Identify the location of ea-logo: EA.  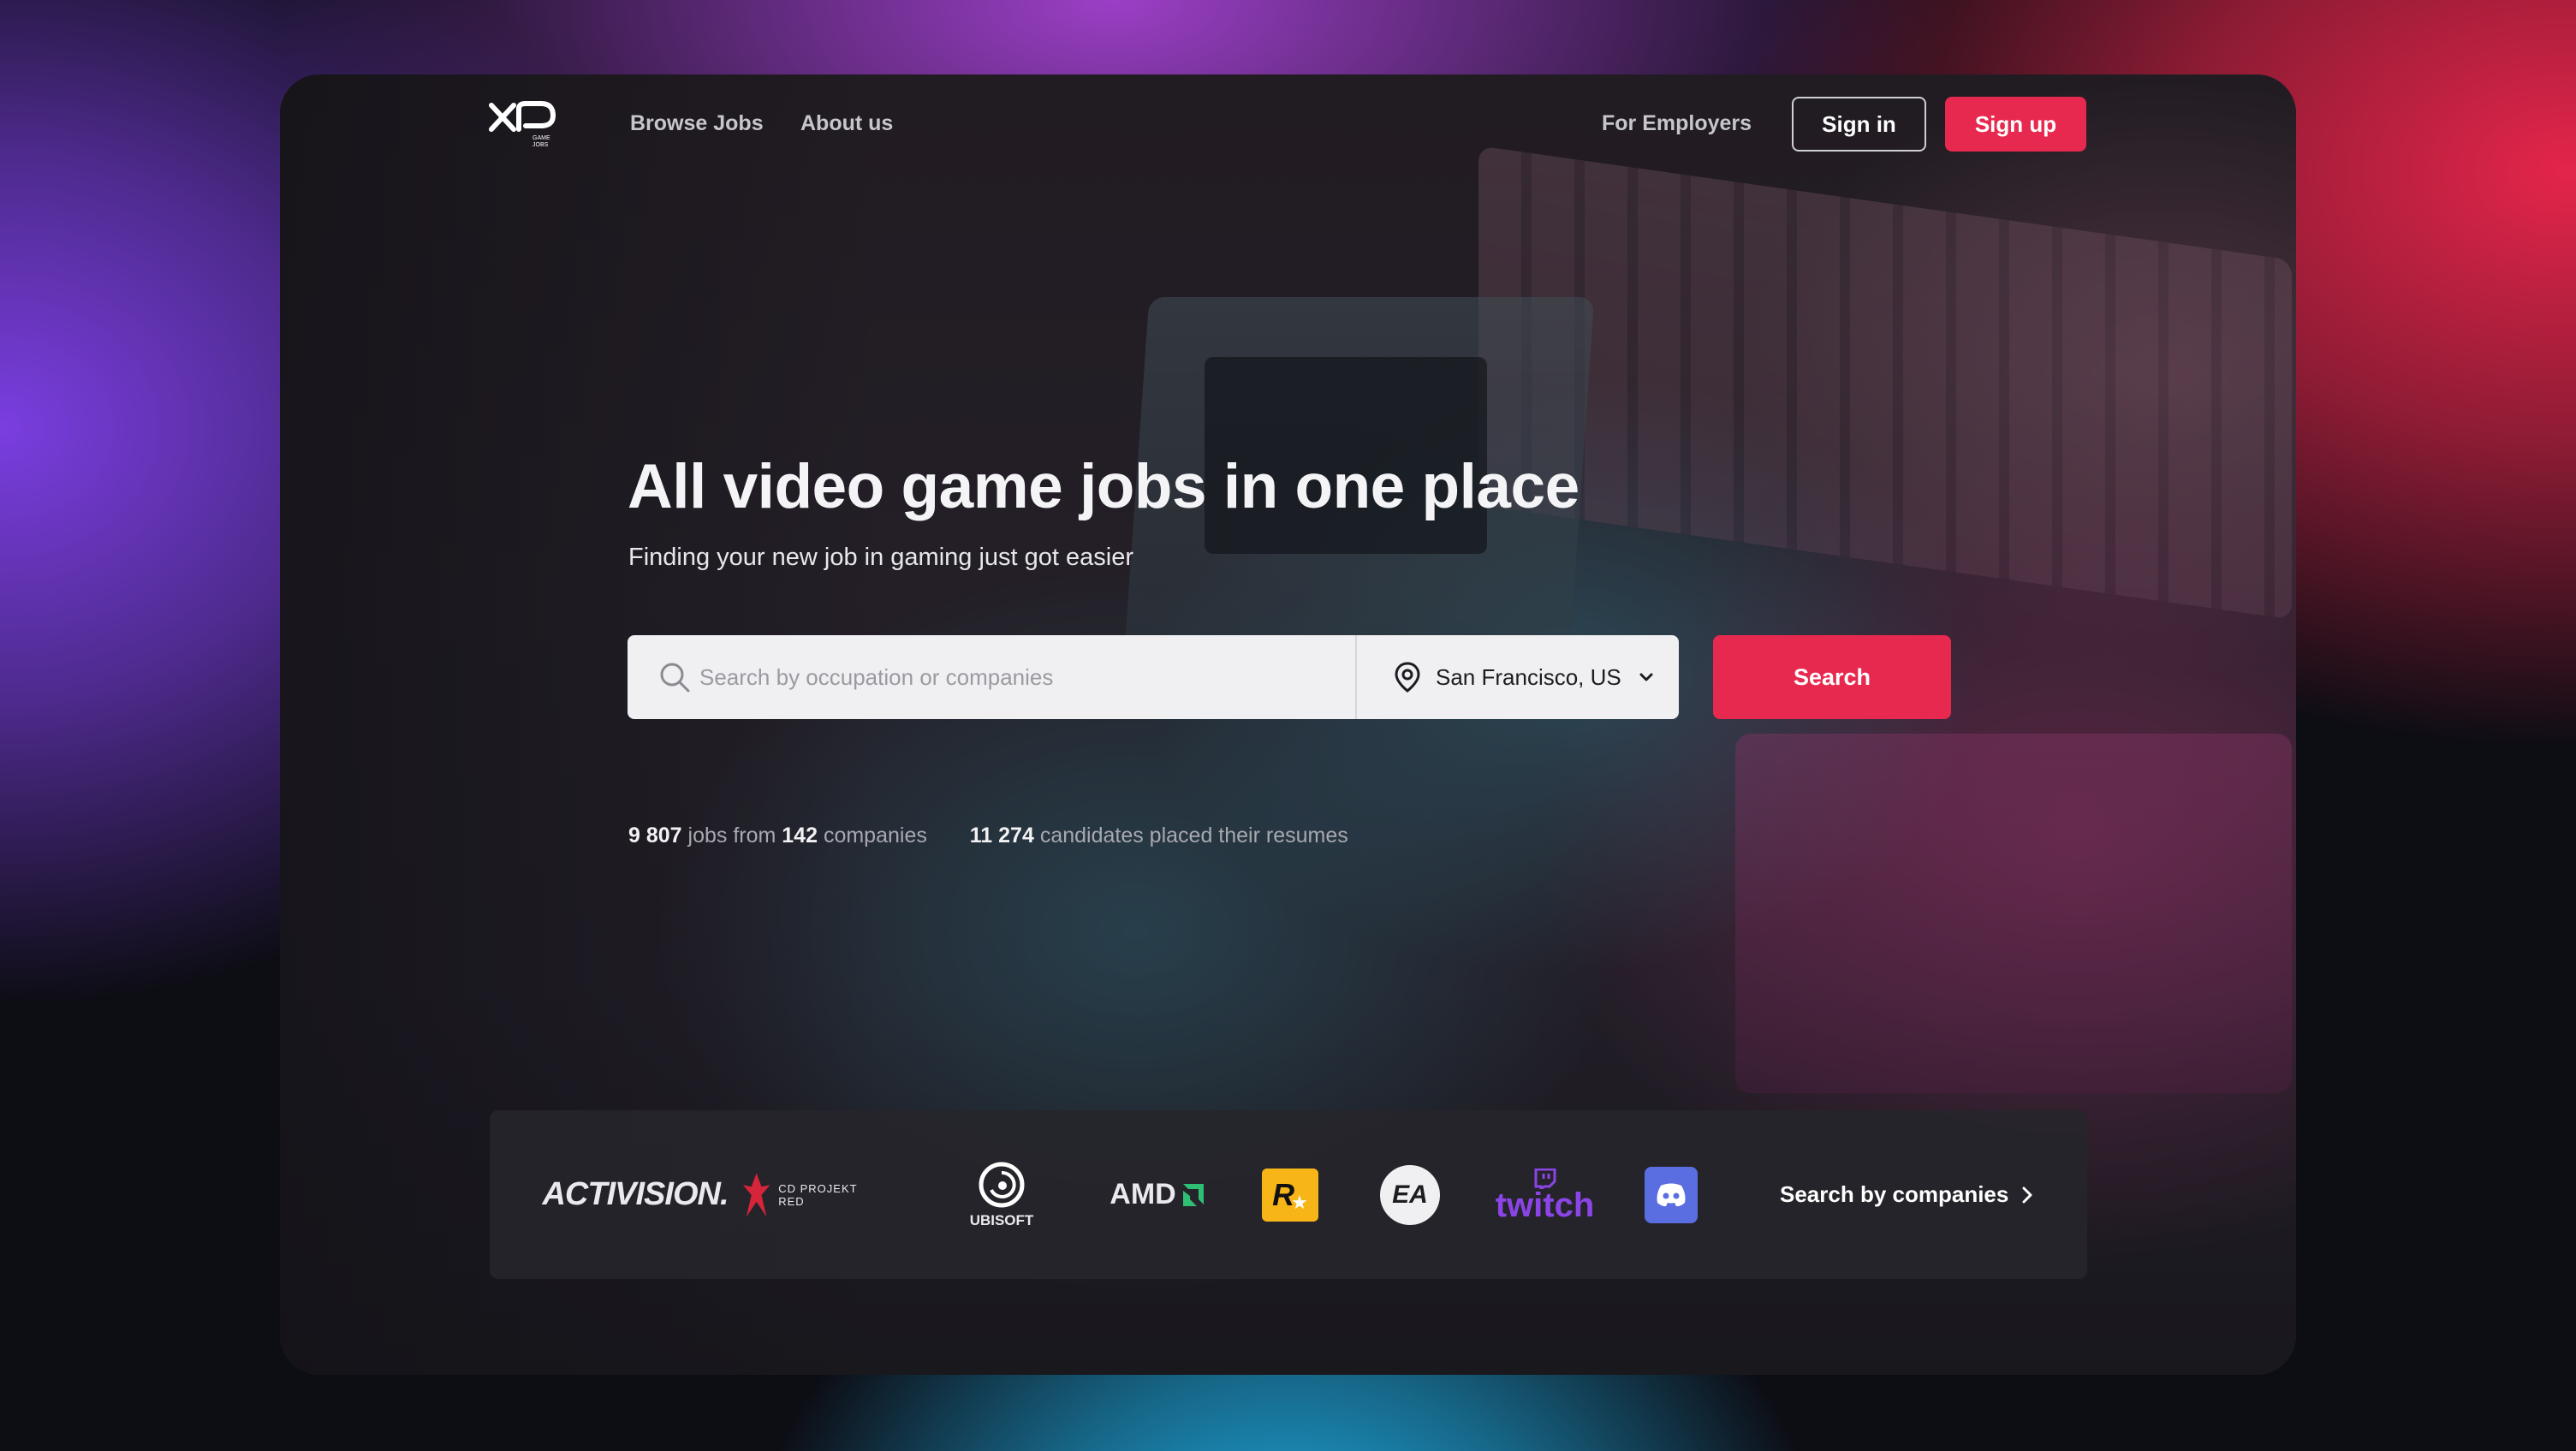
(1410, 1194).